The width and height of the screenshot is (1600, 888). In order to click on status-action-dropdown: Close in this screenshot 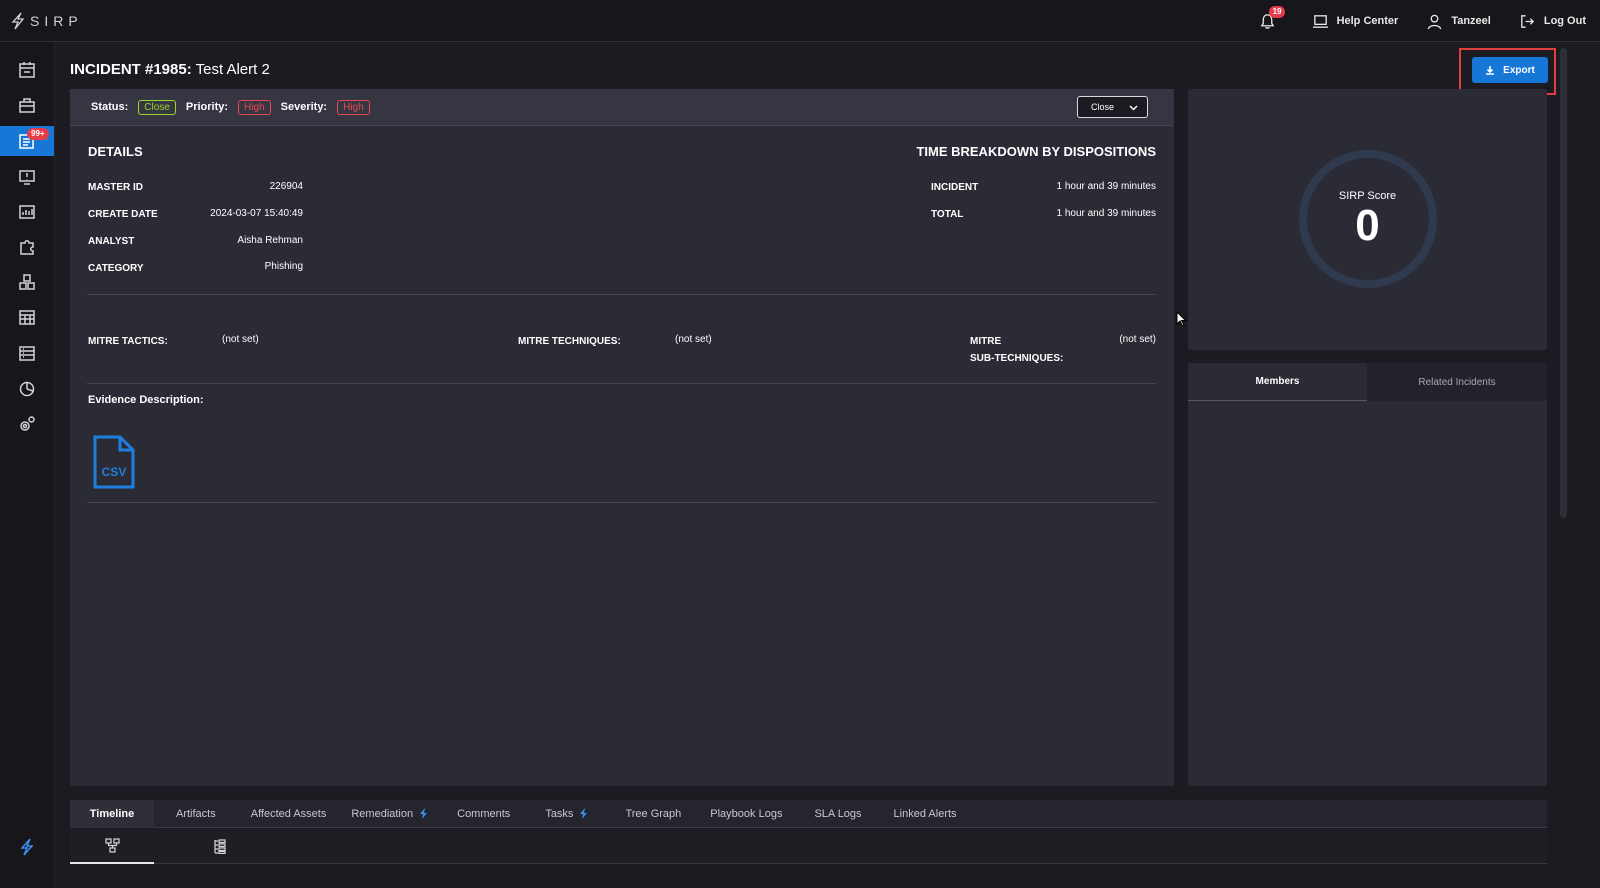, I will do `click(1112, 107)`.